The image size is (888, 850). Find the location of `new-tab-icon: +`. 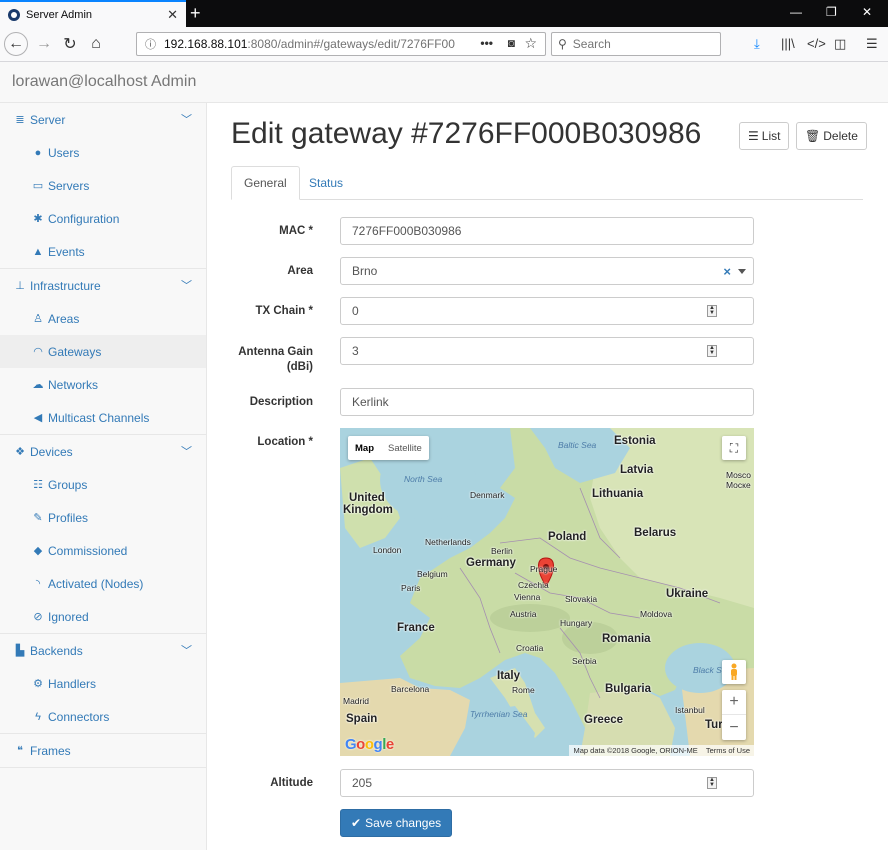

new-tab-icon: + is located at coordinates (195, 13).